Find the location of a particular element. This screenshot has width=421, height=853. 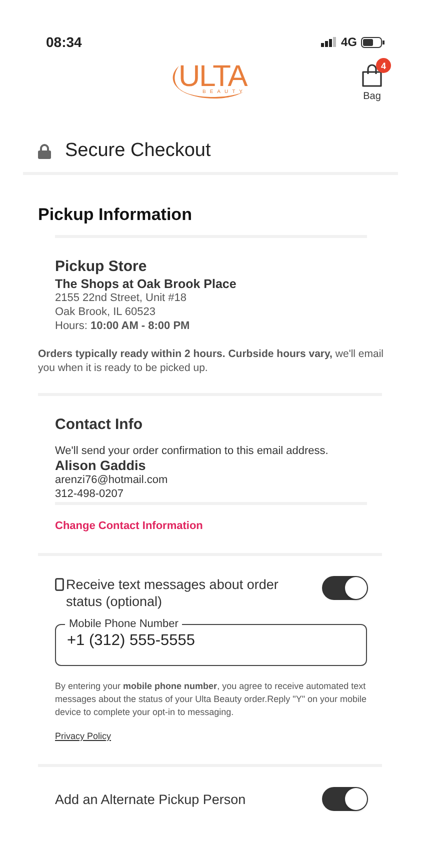

contact-name: Alison Gaddis is located at coordinates (101, 465).